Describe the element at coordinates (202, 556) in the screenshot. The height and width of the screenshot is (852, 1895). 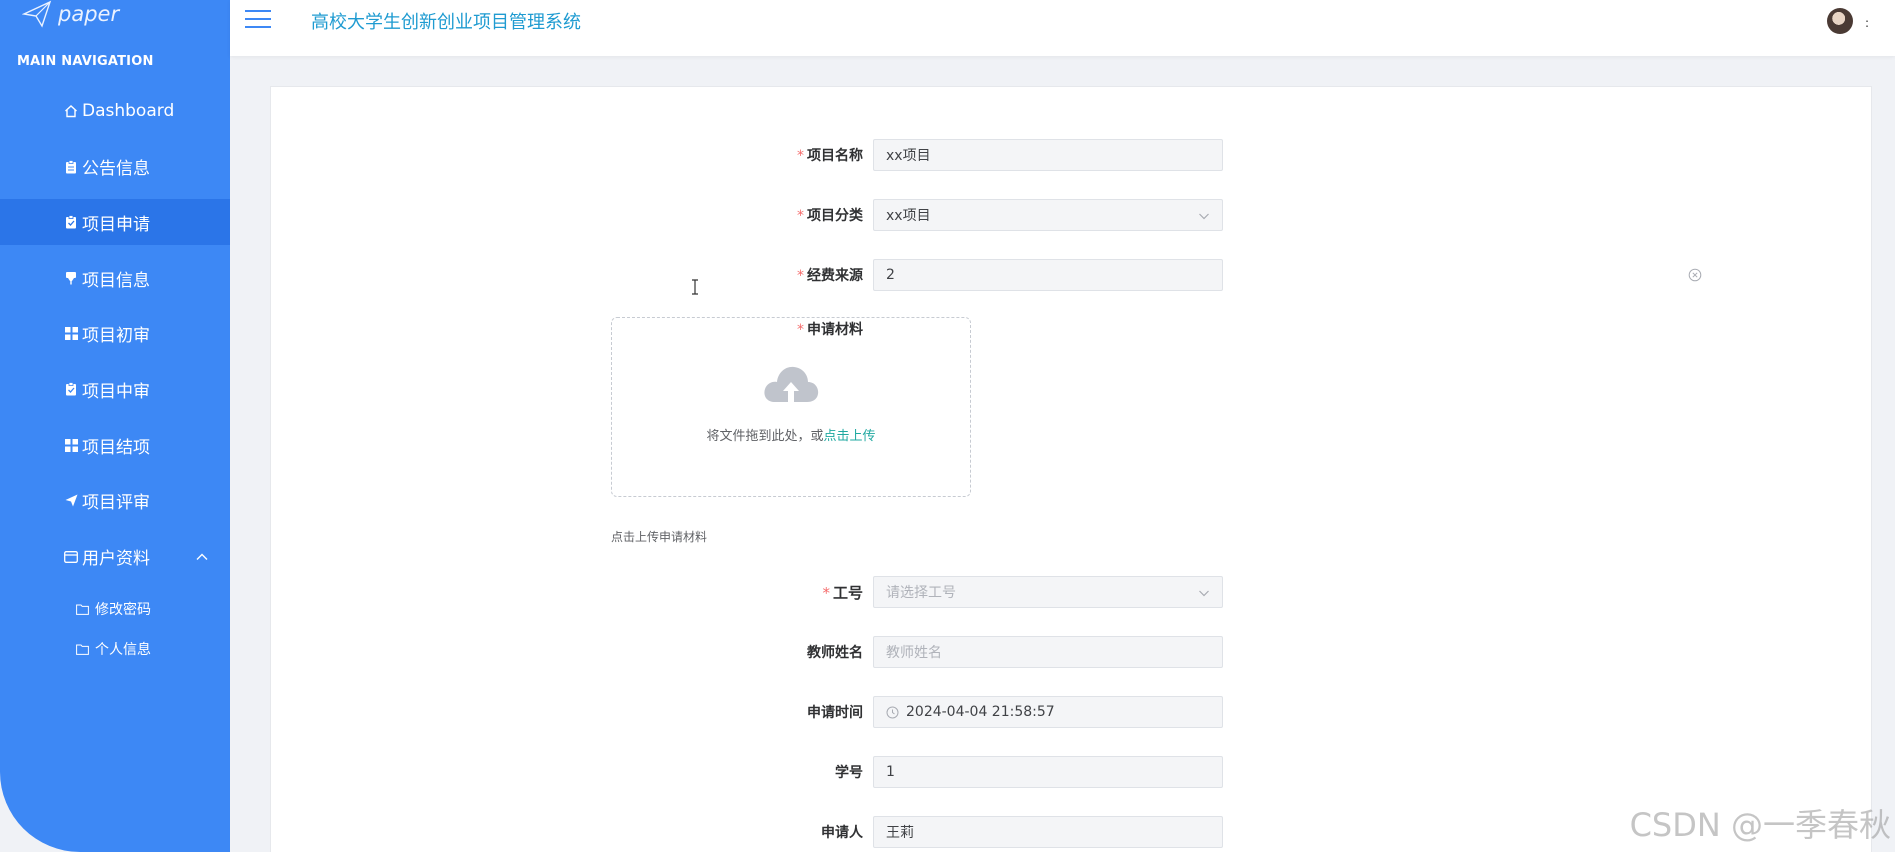
I see `chevron-up-icon` at that location.